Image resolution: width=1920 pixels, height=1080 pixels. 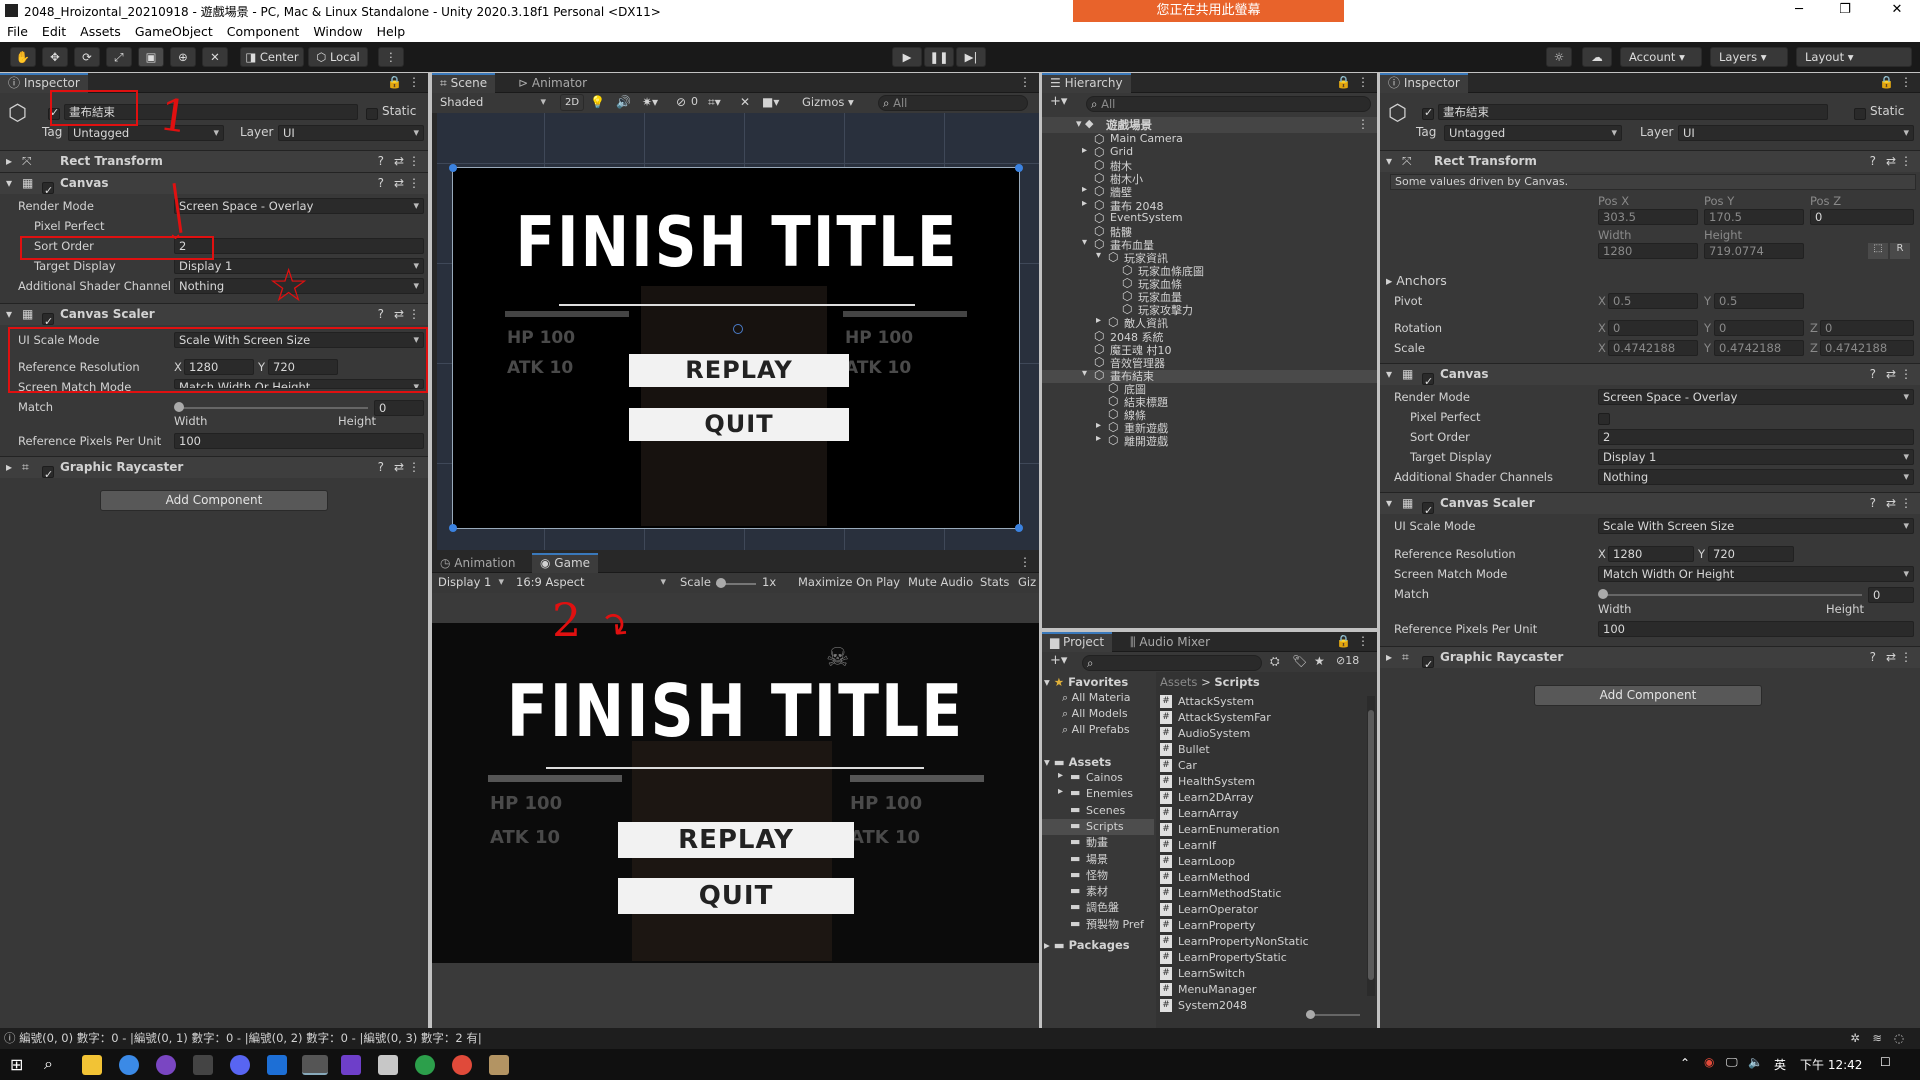 What do you see at coordinates (299, 441) in the screenshot?
I see `ppu-input: 100` at bounding box center [299, 441].